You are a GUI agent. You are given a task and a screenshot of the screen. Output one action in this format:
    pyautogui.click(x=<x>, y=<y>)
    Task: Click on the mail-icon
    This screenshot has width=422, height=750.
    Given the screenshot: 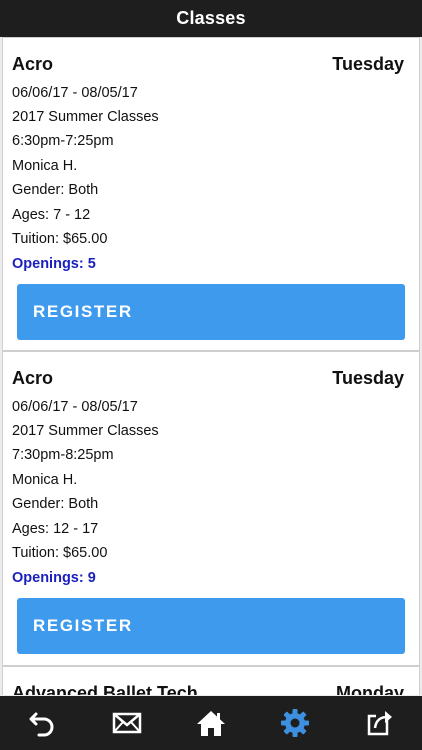 What is the action you would take?
    pyautogui.click(x=126, y=723)
    